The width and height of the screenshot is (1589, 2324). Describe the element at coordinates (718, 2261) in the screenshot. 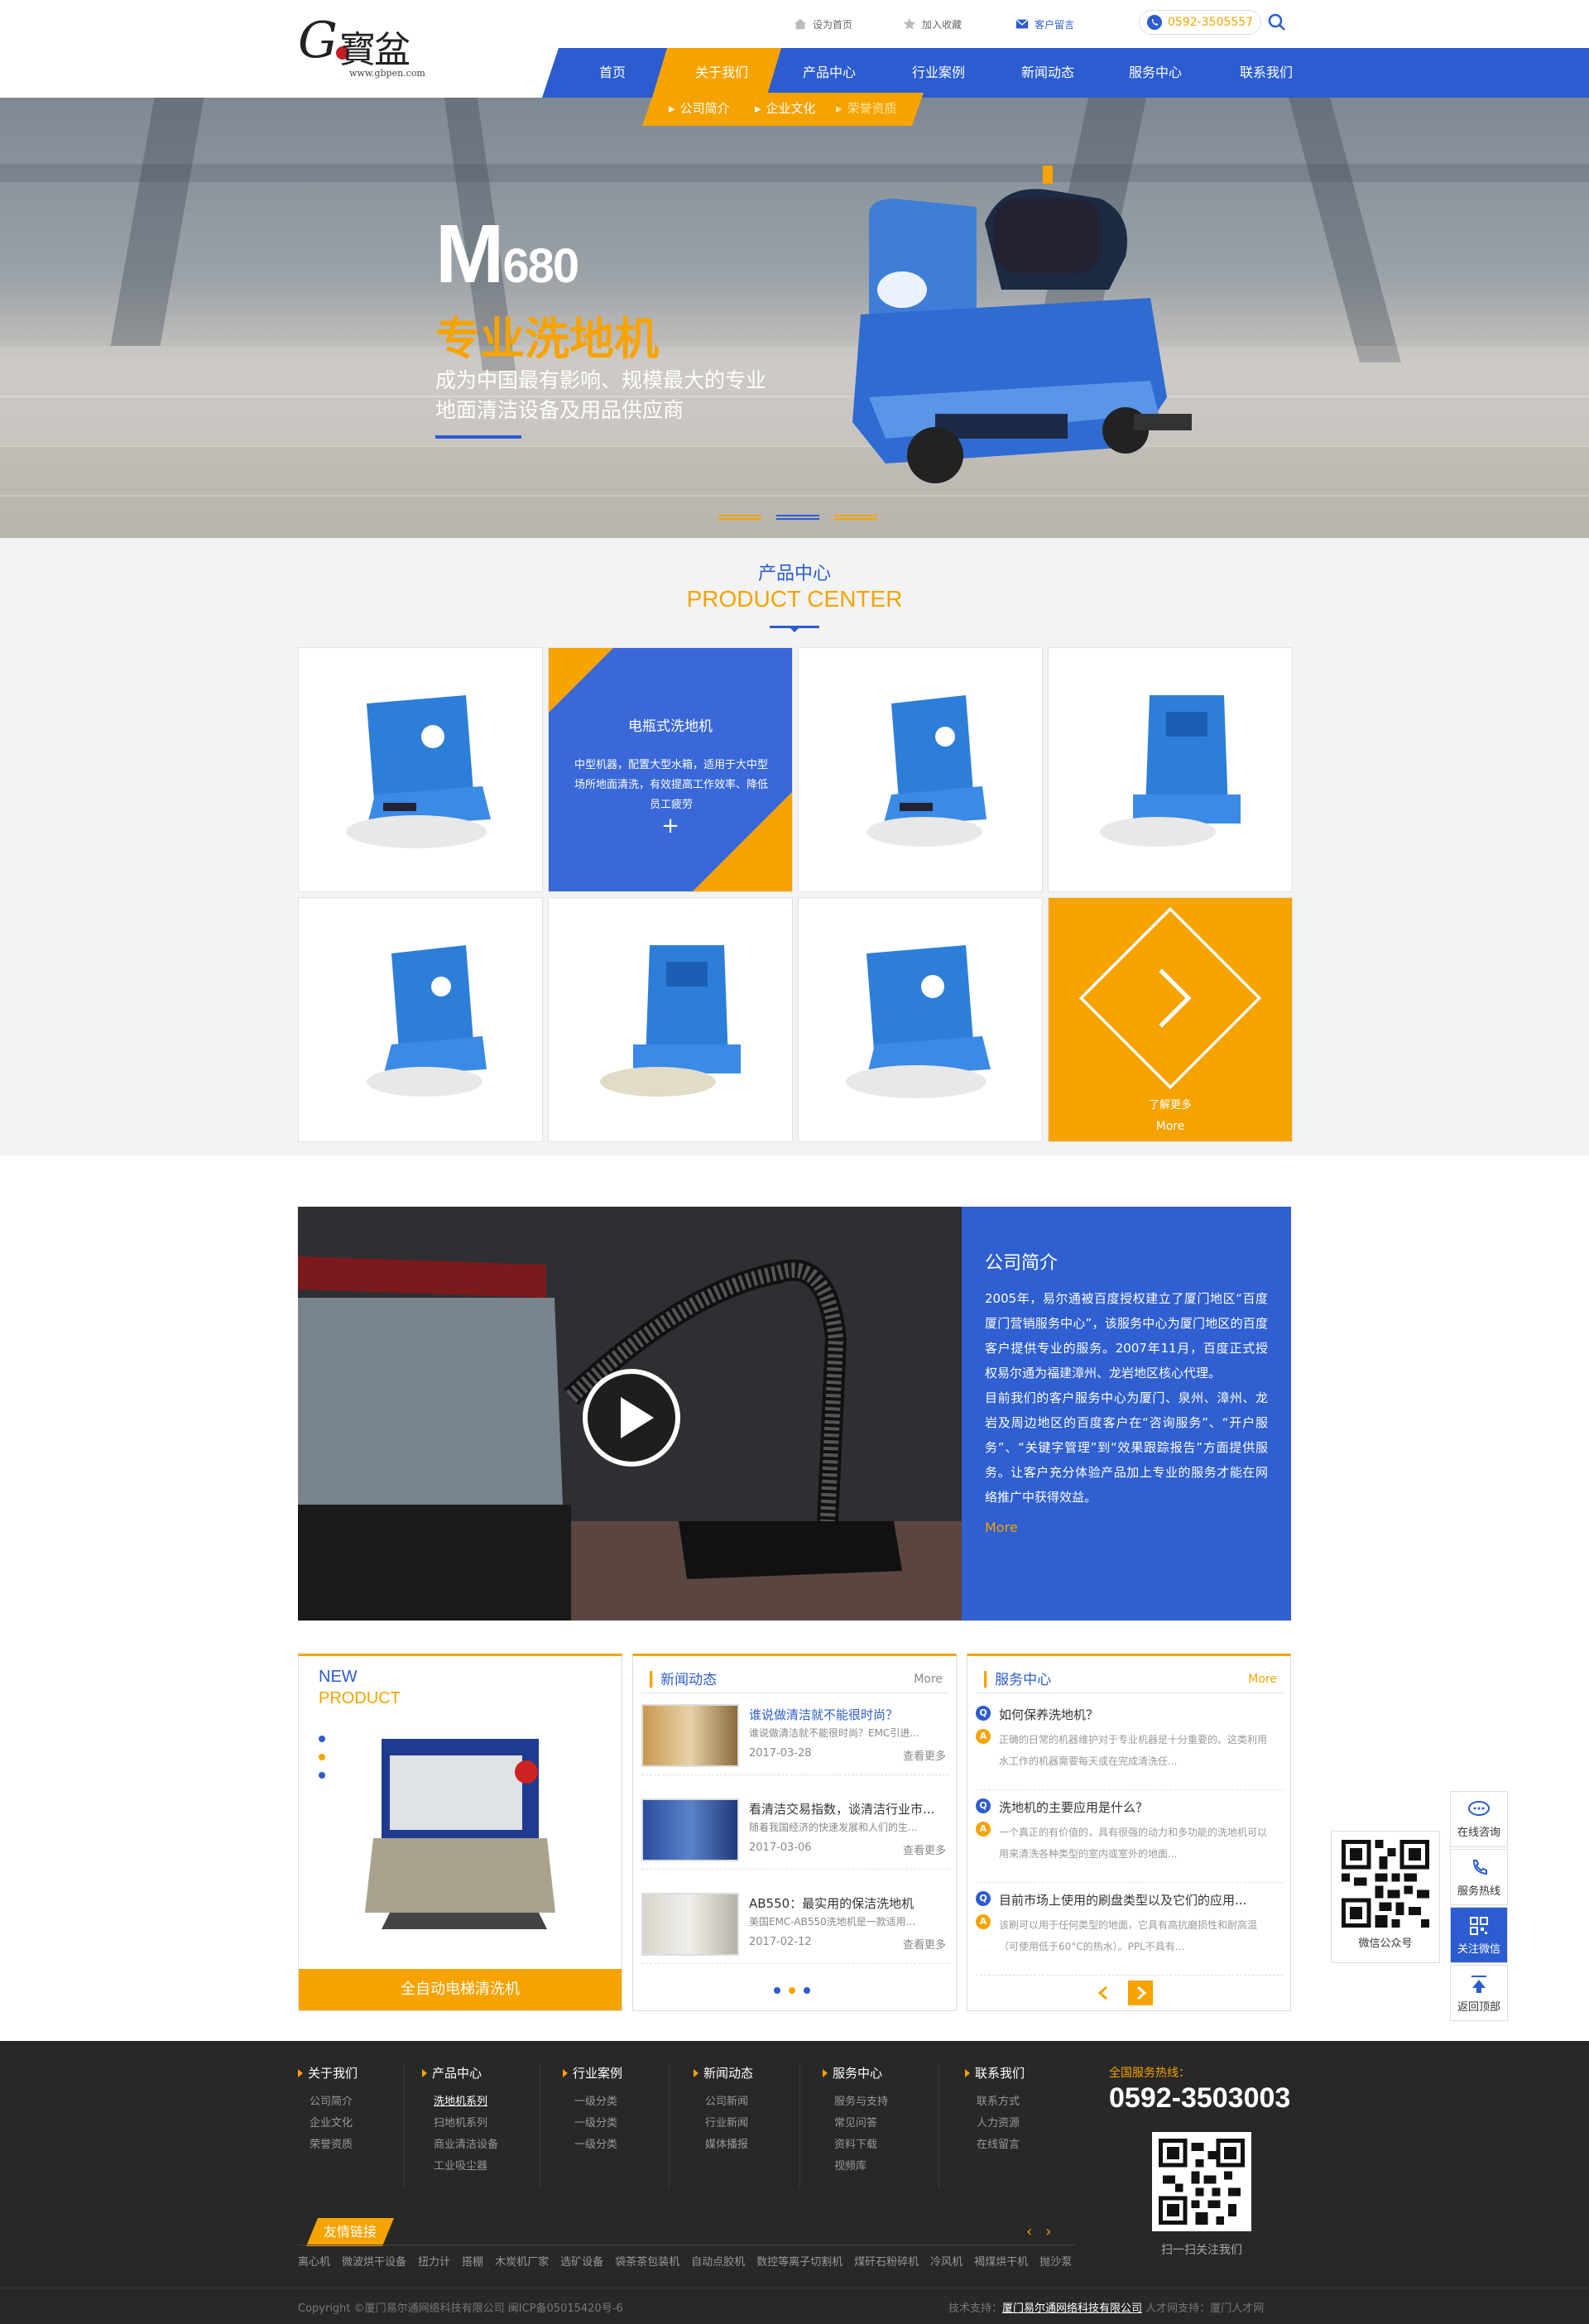

I see `friend-link: 自动点胶机` at that location.